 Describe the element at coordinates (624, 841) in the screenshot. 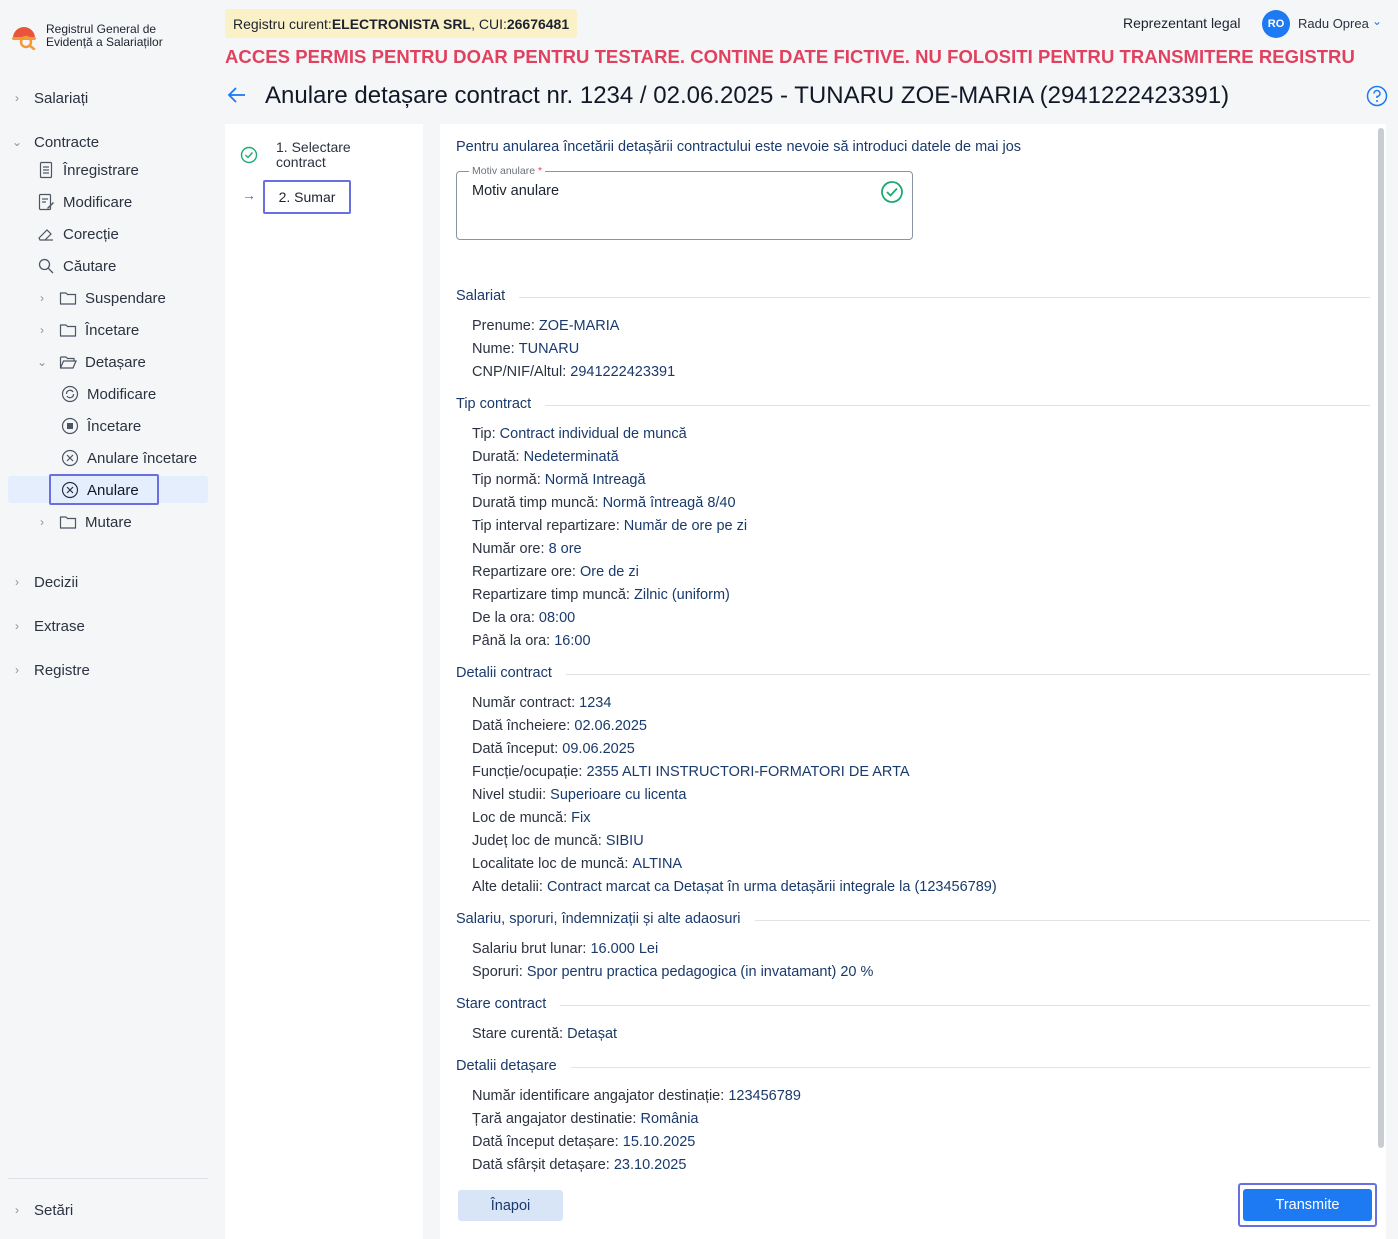

I see `kv-value: SIBIU` at that location.